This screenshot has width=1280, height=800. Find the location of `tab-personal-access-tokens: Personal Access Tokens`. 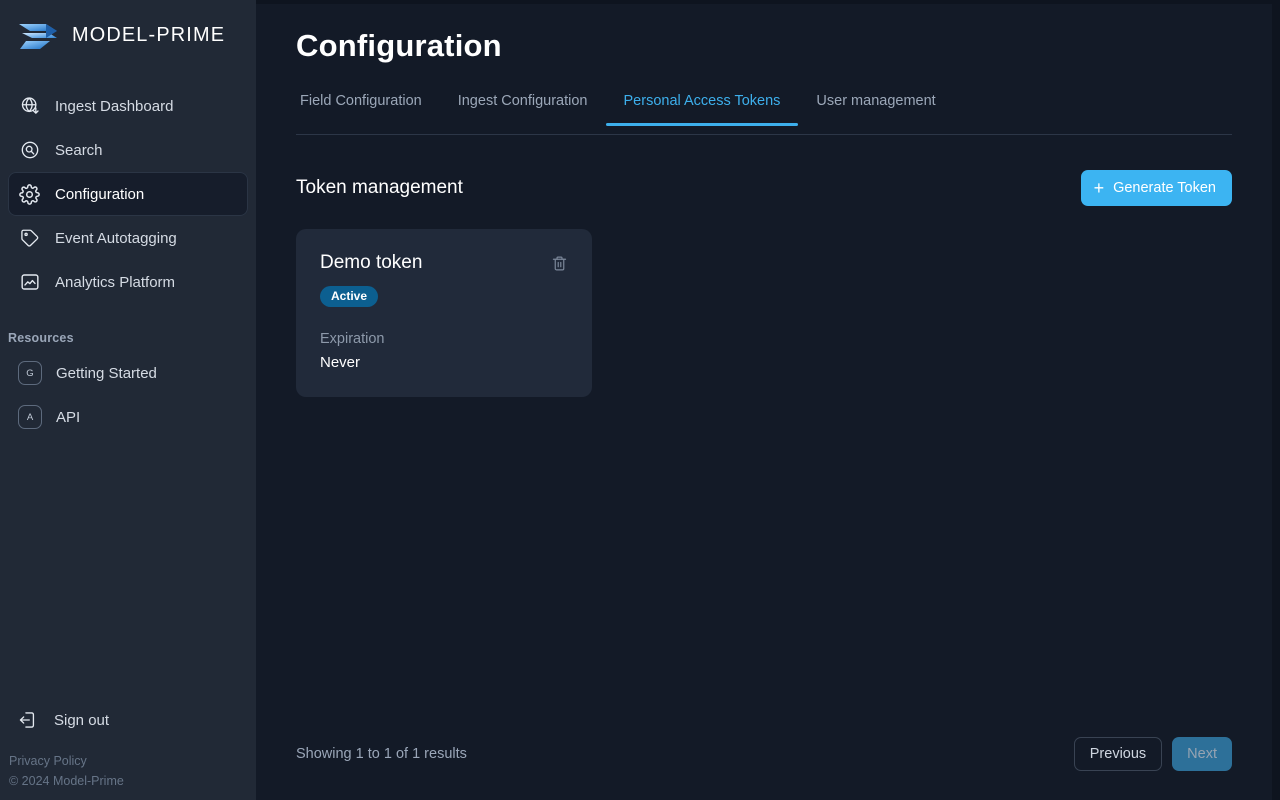

tab-personal-access-tokens: Personal Access Tokens is located at coordinates (702, 108).